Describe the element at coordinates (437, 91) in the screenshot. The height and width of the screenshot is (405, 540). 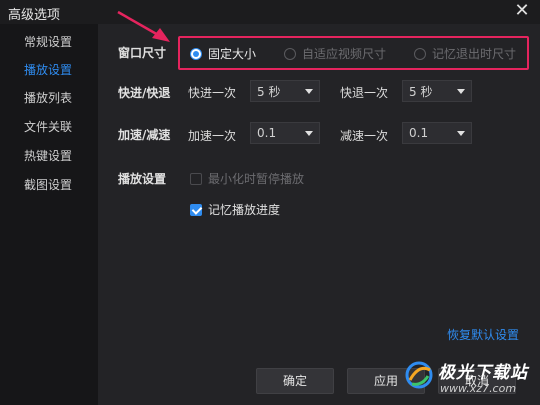
I see `backward-select: 5 秒` at that location.